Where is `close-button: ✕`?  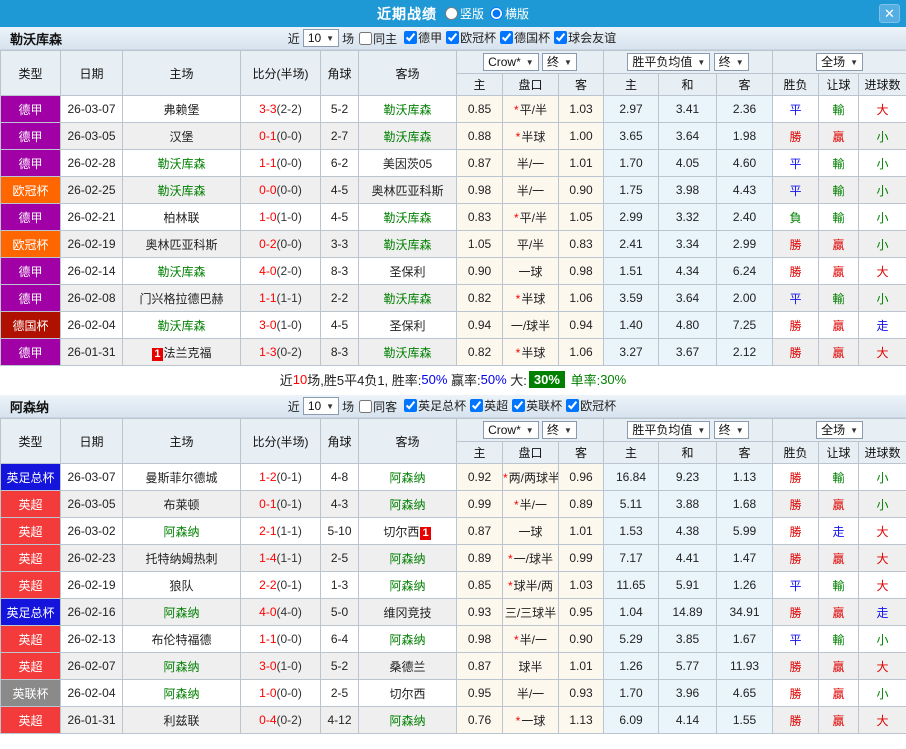
close-button: ✕ is located at coordinates (889, 13).